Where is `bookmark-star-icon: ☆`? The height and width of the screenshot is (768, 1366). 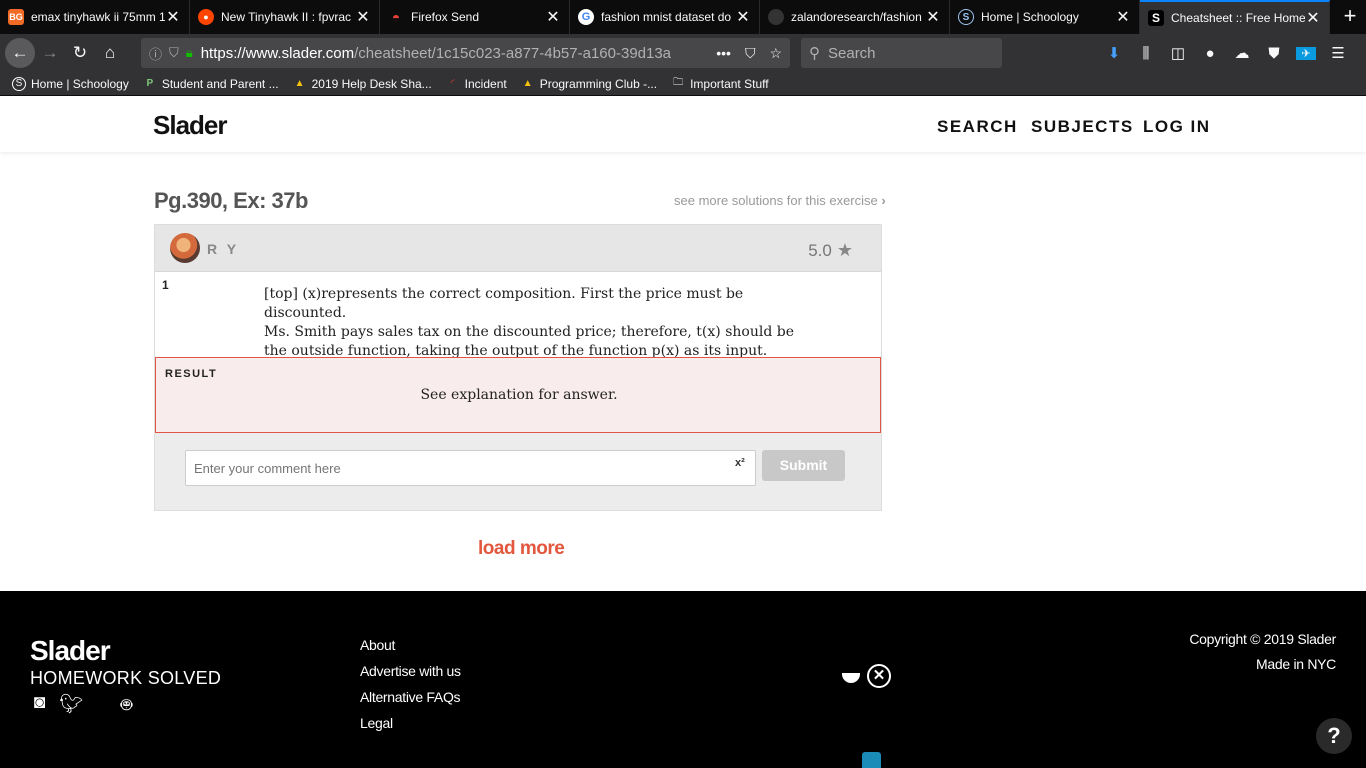 bookmark-star-icon: ☆ is located at coordinates (775, 53).